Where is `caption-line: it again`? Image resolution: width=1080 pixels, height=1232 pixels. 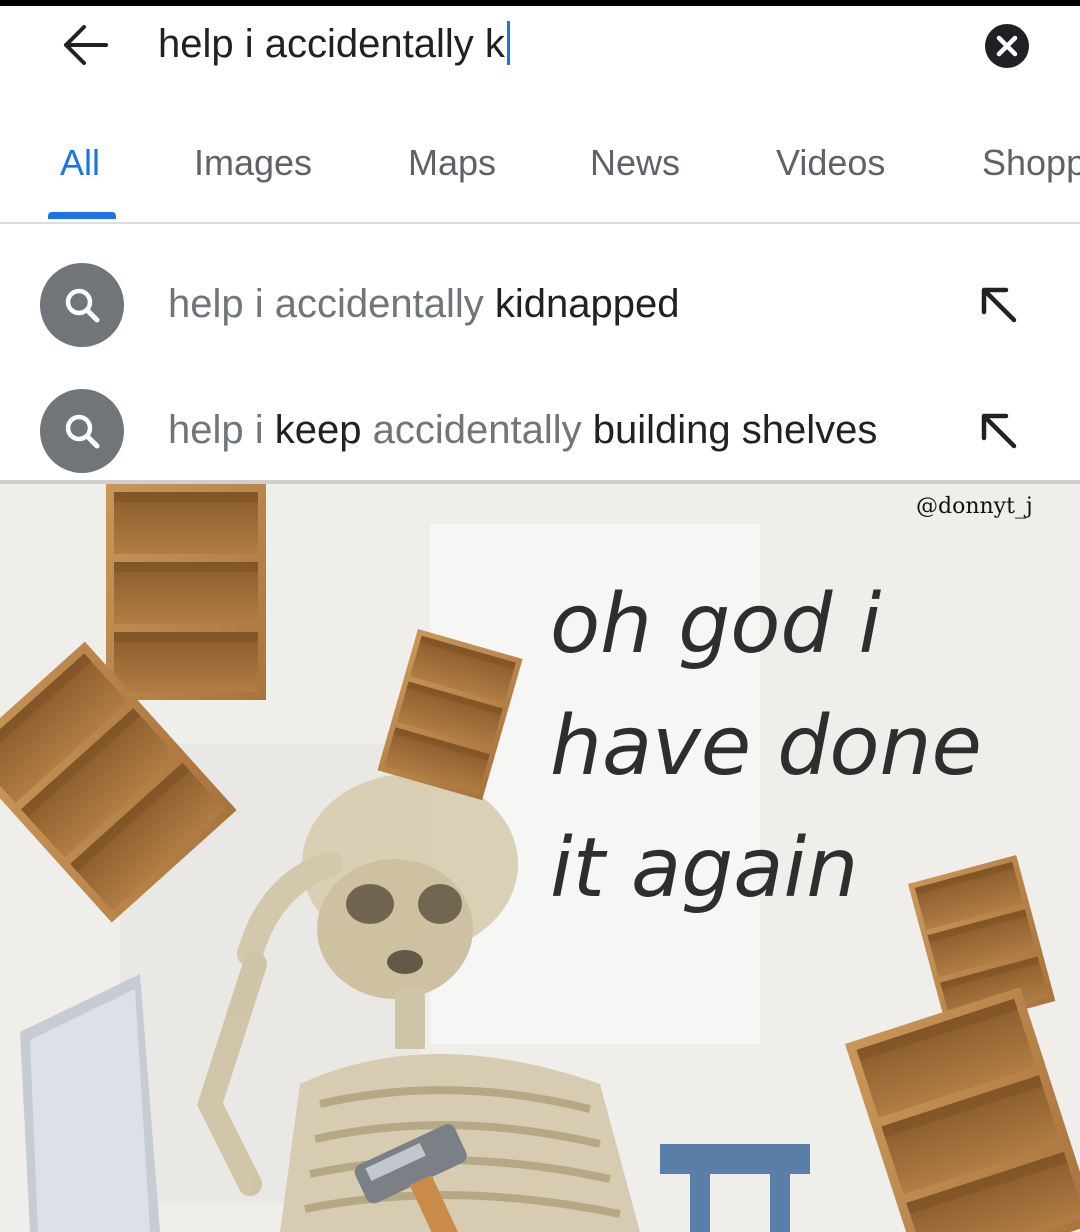
caption-line: it again is located at coordinates (704, 868).